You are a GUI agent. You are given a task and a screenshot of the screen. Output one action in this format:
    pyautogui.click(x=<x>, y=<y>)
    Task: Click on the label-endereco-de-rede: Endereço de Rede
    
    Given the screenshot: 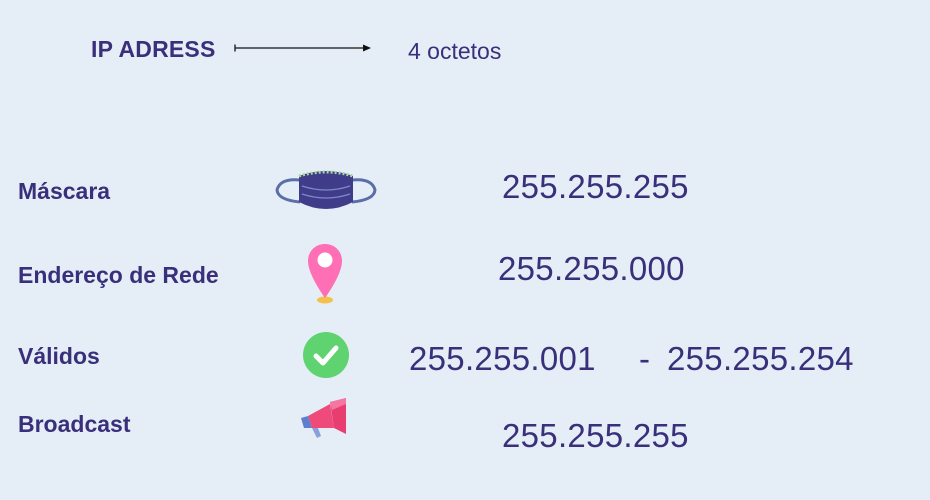 What is the action you would take?
    pyautogui.click(x=118, y=275)
    